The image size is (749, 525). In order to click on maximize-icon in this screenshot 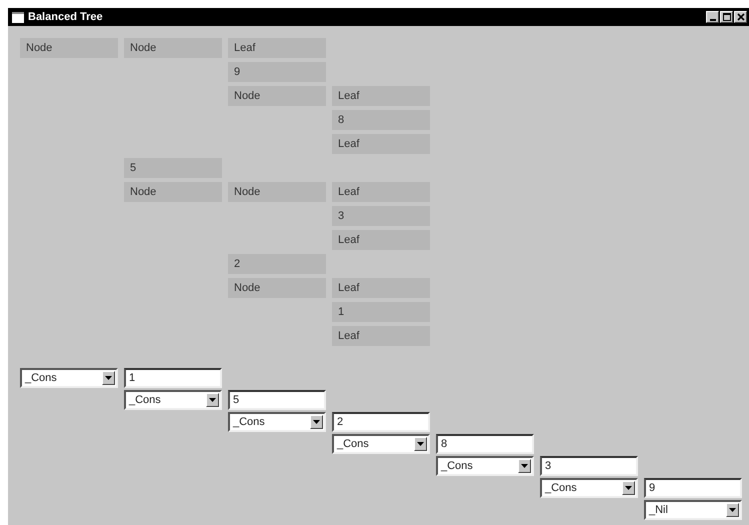, I will do `click(726, 17)`.